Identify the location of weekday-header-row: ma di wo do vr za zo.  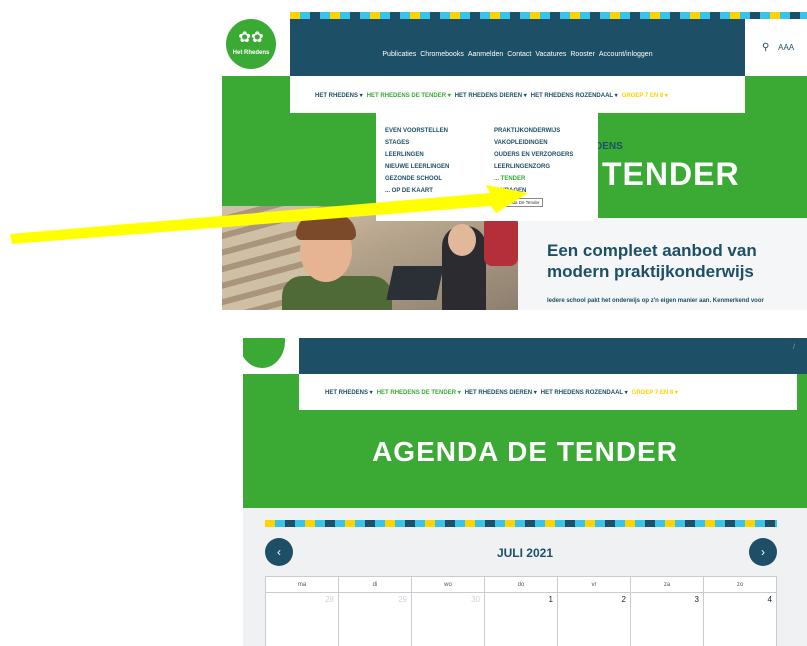
(521, 584).